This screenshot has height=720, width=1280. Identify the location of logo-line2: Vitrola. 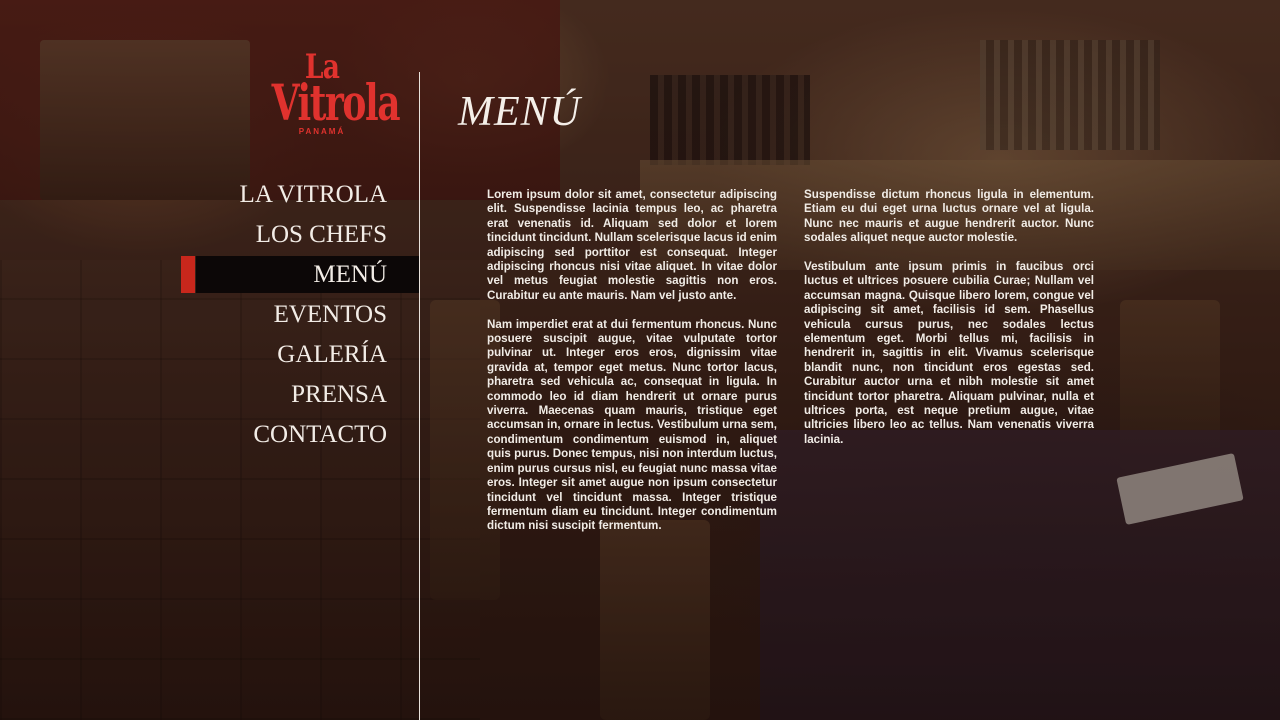
(336, 102).